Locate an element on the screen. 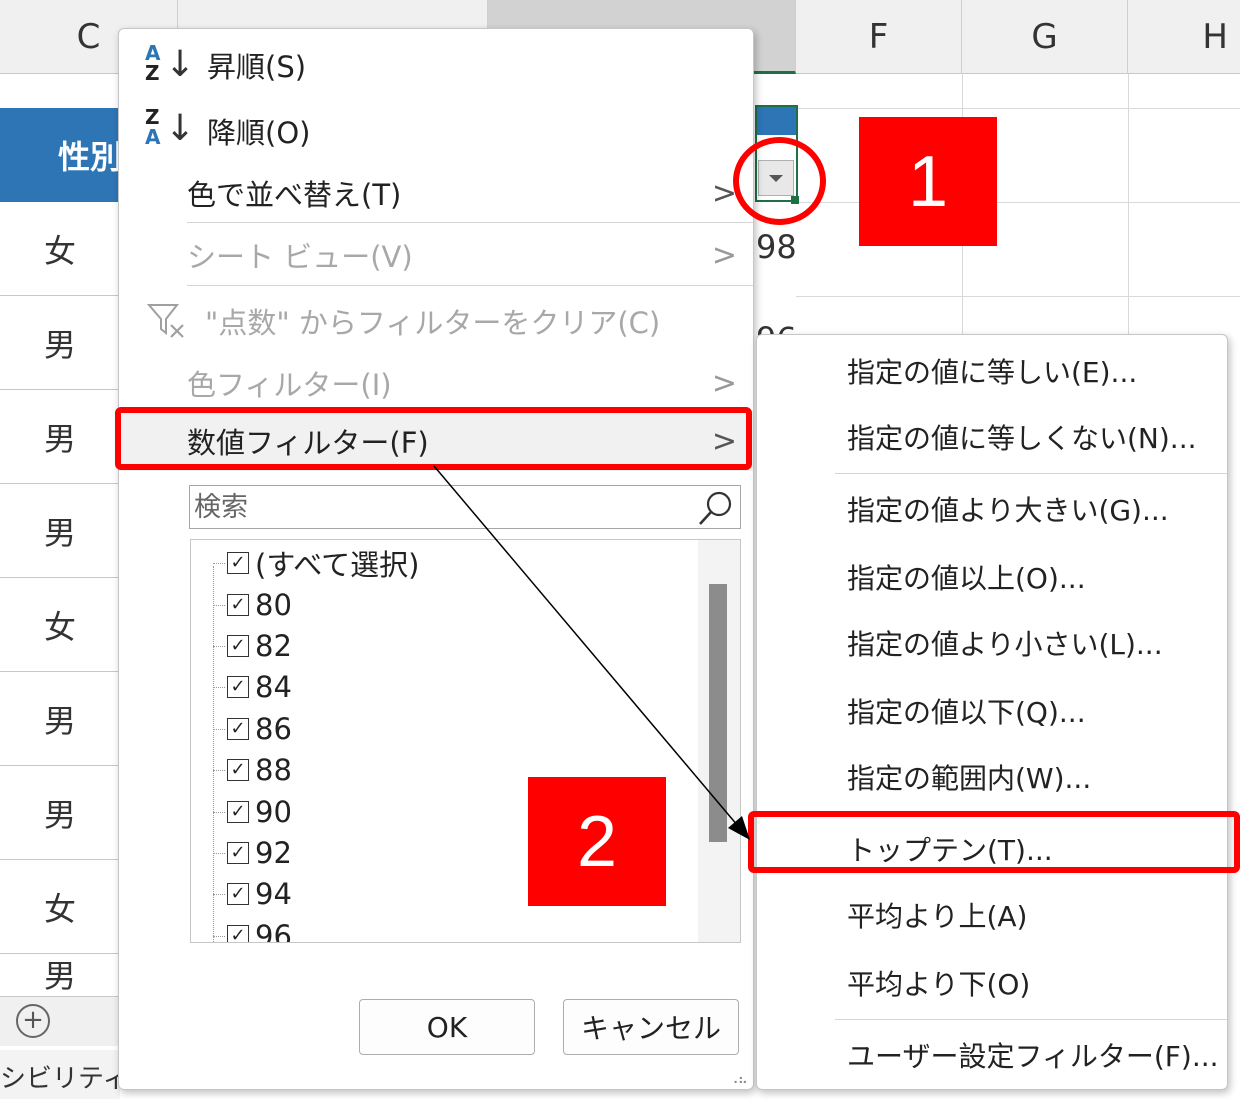  sort-ascending-icon: A Z ↓ is located at coordinates (170, 63).